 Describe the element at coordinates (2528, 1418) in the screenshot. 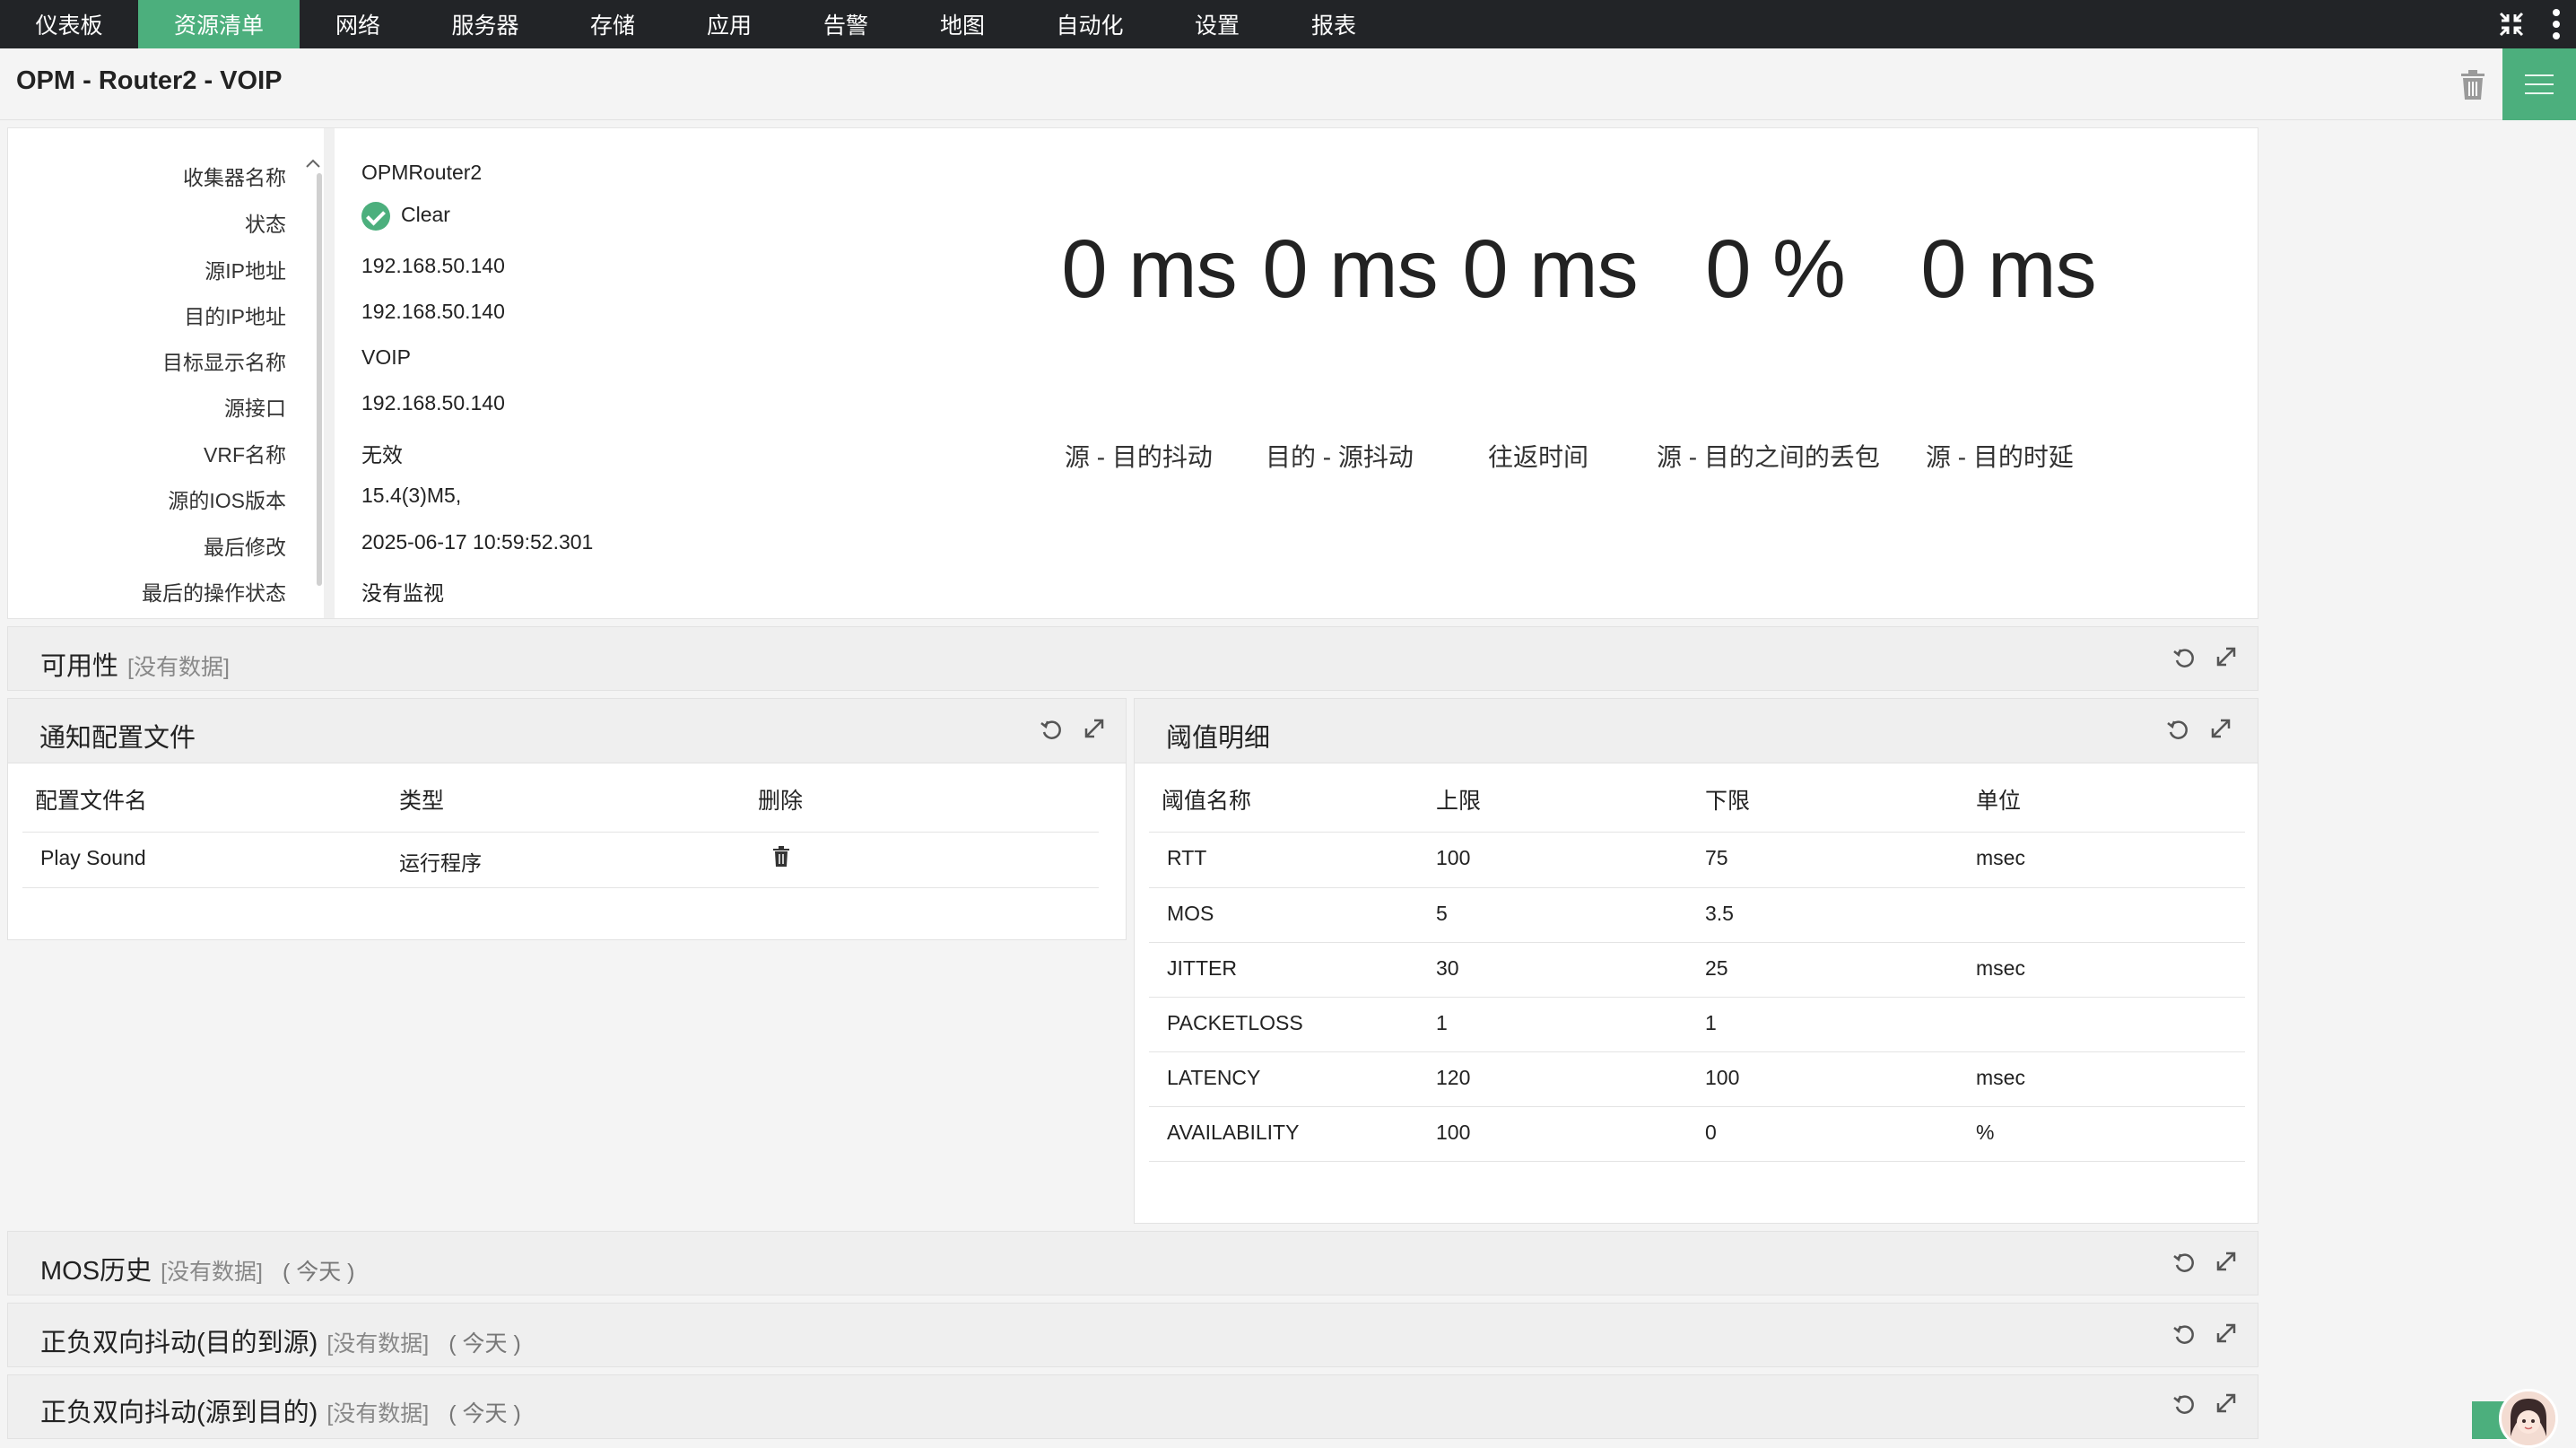

I see `assistant-avatar-icon` at that location.